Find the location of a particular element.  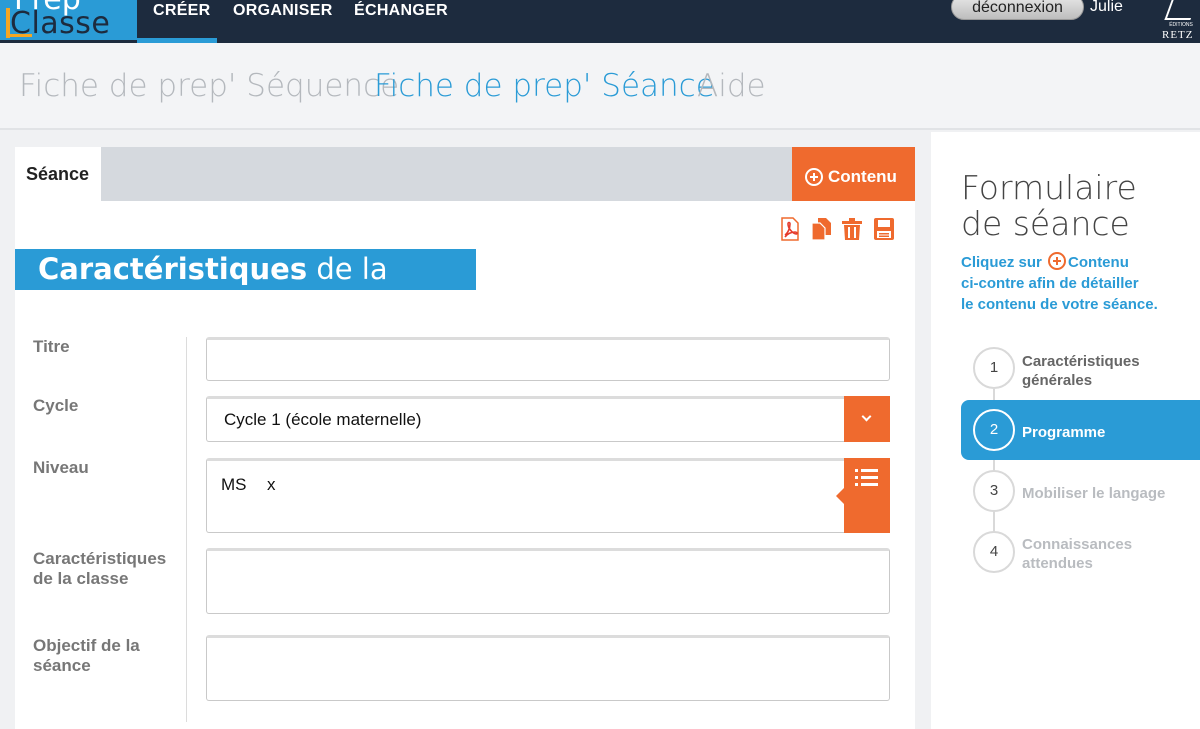

chevron-down-icon is located at coordinates (867, 419).